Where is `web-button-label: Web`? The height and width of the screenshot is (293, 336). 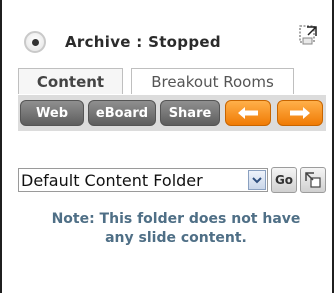
web-button-label: Web is located at coordinates (52, 113).